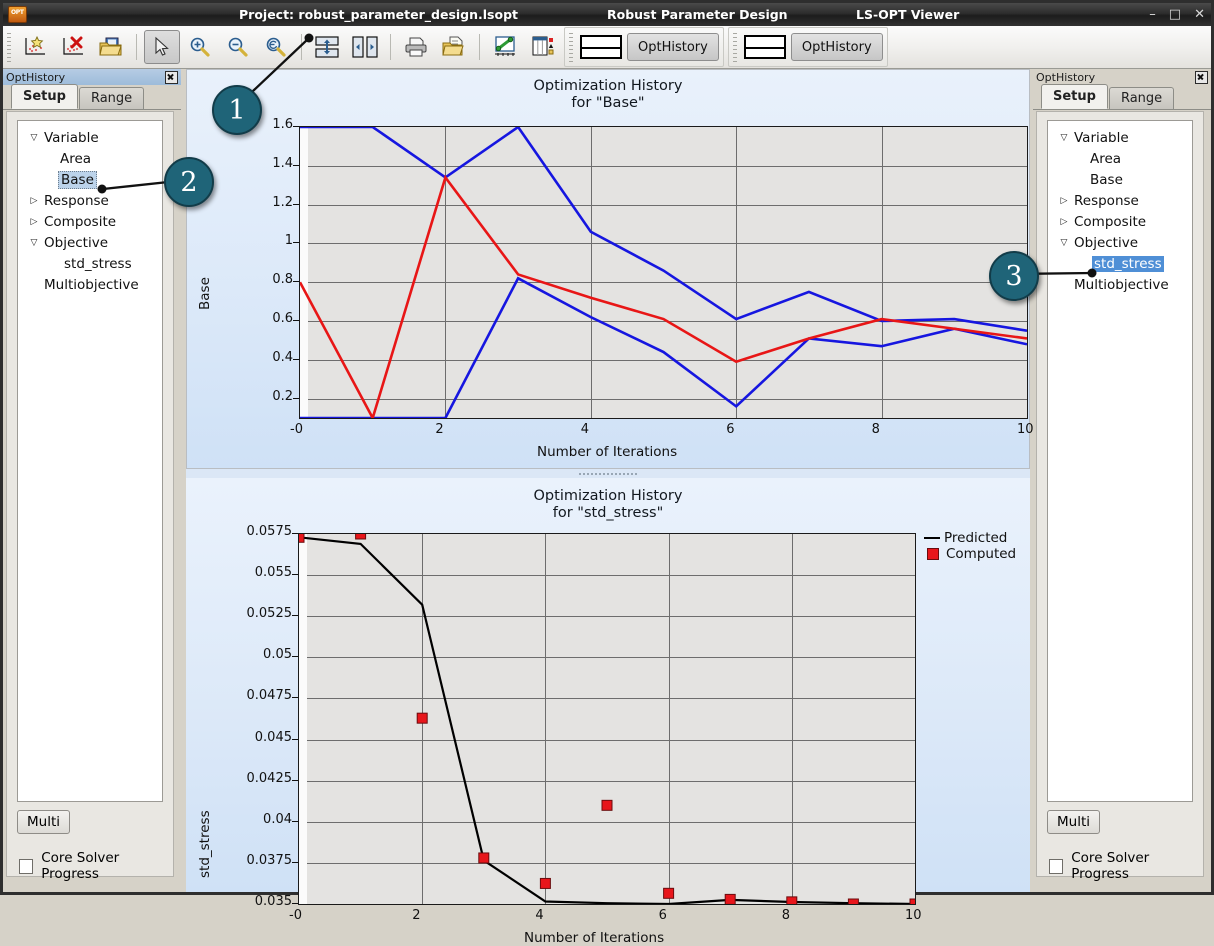 This screenshot has height=946, width=1214. What do you see at coordinates (288, 241) in the screenshot?
I see `y-tick-label: 1` at bounding box center [288, 241].